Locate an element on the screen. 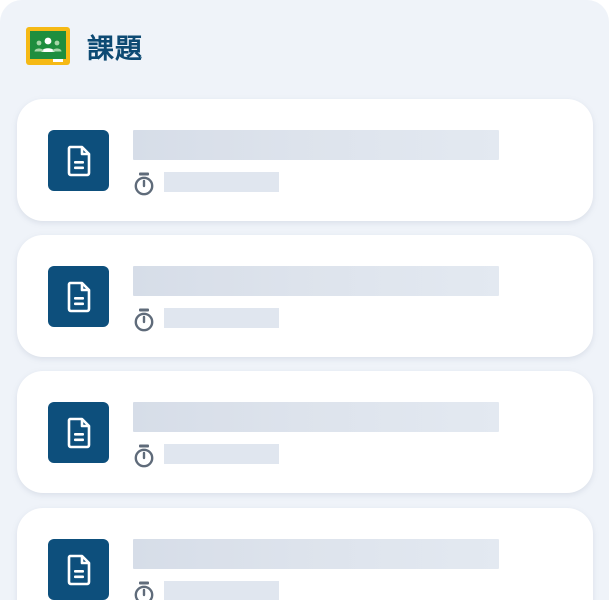 The image size is (609, 600). header: 課題 is located at coordinates (84, 46).